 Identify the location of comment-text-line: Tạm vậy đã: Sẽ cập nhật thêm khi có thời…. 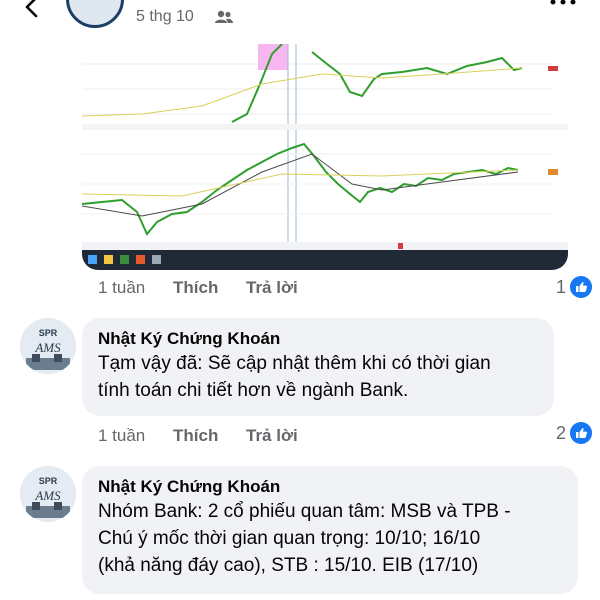
(294, 363).